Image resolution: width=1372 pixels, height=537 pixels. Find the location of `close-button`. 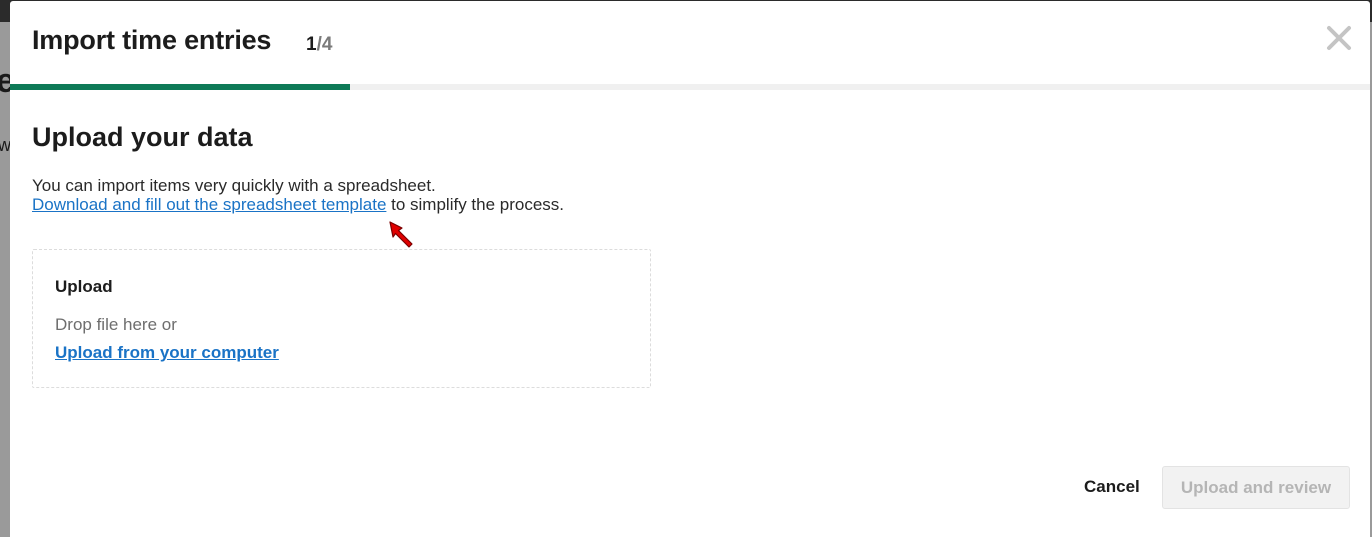

close-button is located at coordinates (1339, 38).